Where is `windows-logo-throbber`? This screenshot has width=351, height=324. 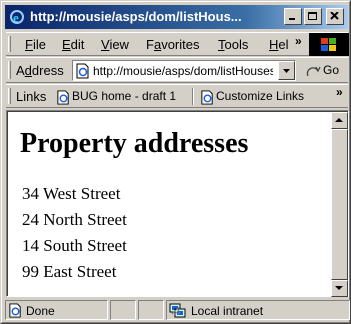 windows-logo-throbber is located at coordinates (329, 44).